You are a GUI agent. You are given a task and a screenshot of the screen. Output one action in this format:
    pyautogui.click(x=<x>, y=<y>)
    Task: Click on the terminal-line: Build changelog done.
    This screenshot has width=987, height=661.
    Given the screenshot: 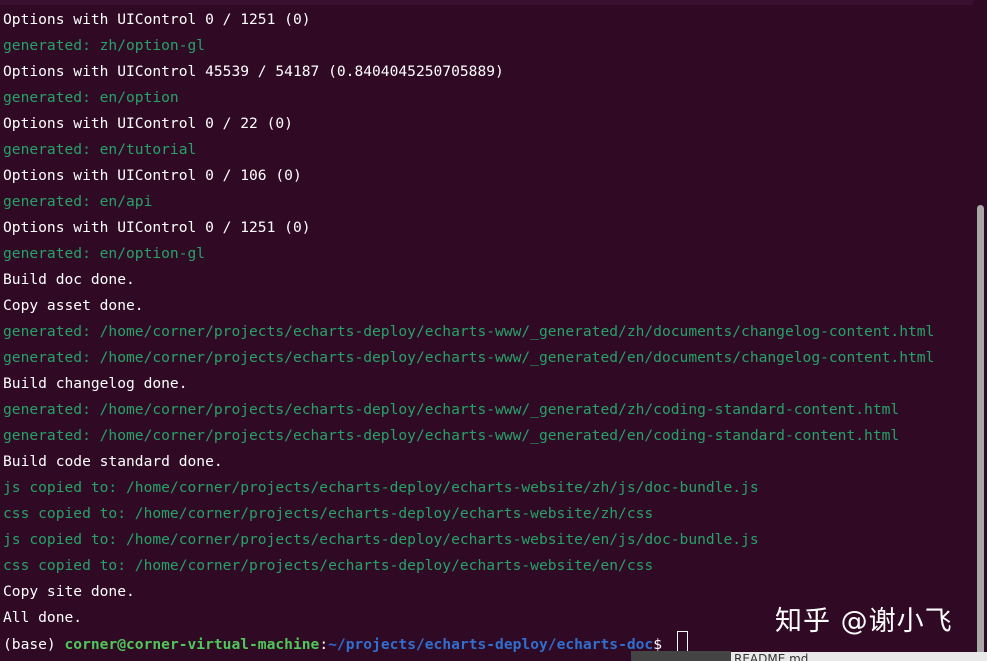 What is the action you would take?
    pyautogui.click(x=95, y=383)
    